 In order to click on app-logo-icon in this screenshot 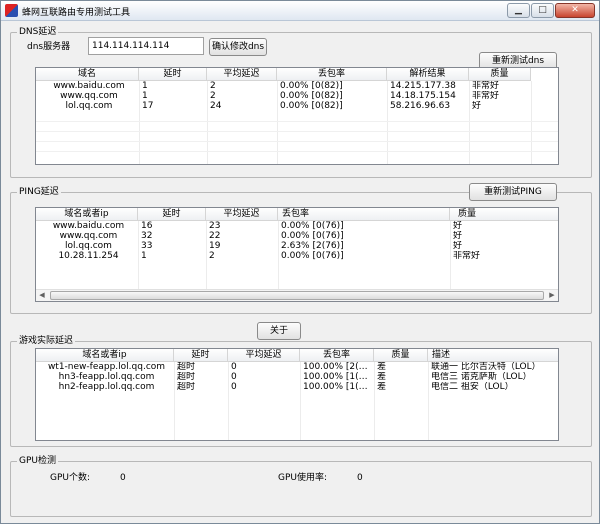, I will do `click(11, 10)`.